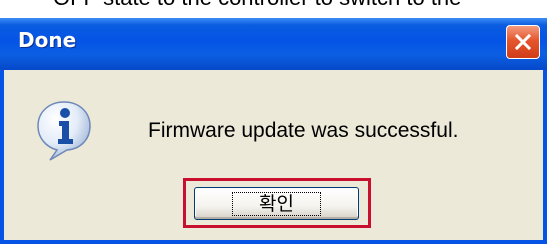  I want to click on info-icon, so click(64, 131).